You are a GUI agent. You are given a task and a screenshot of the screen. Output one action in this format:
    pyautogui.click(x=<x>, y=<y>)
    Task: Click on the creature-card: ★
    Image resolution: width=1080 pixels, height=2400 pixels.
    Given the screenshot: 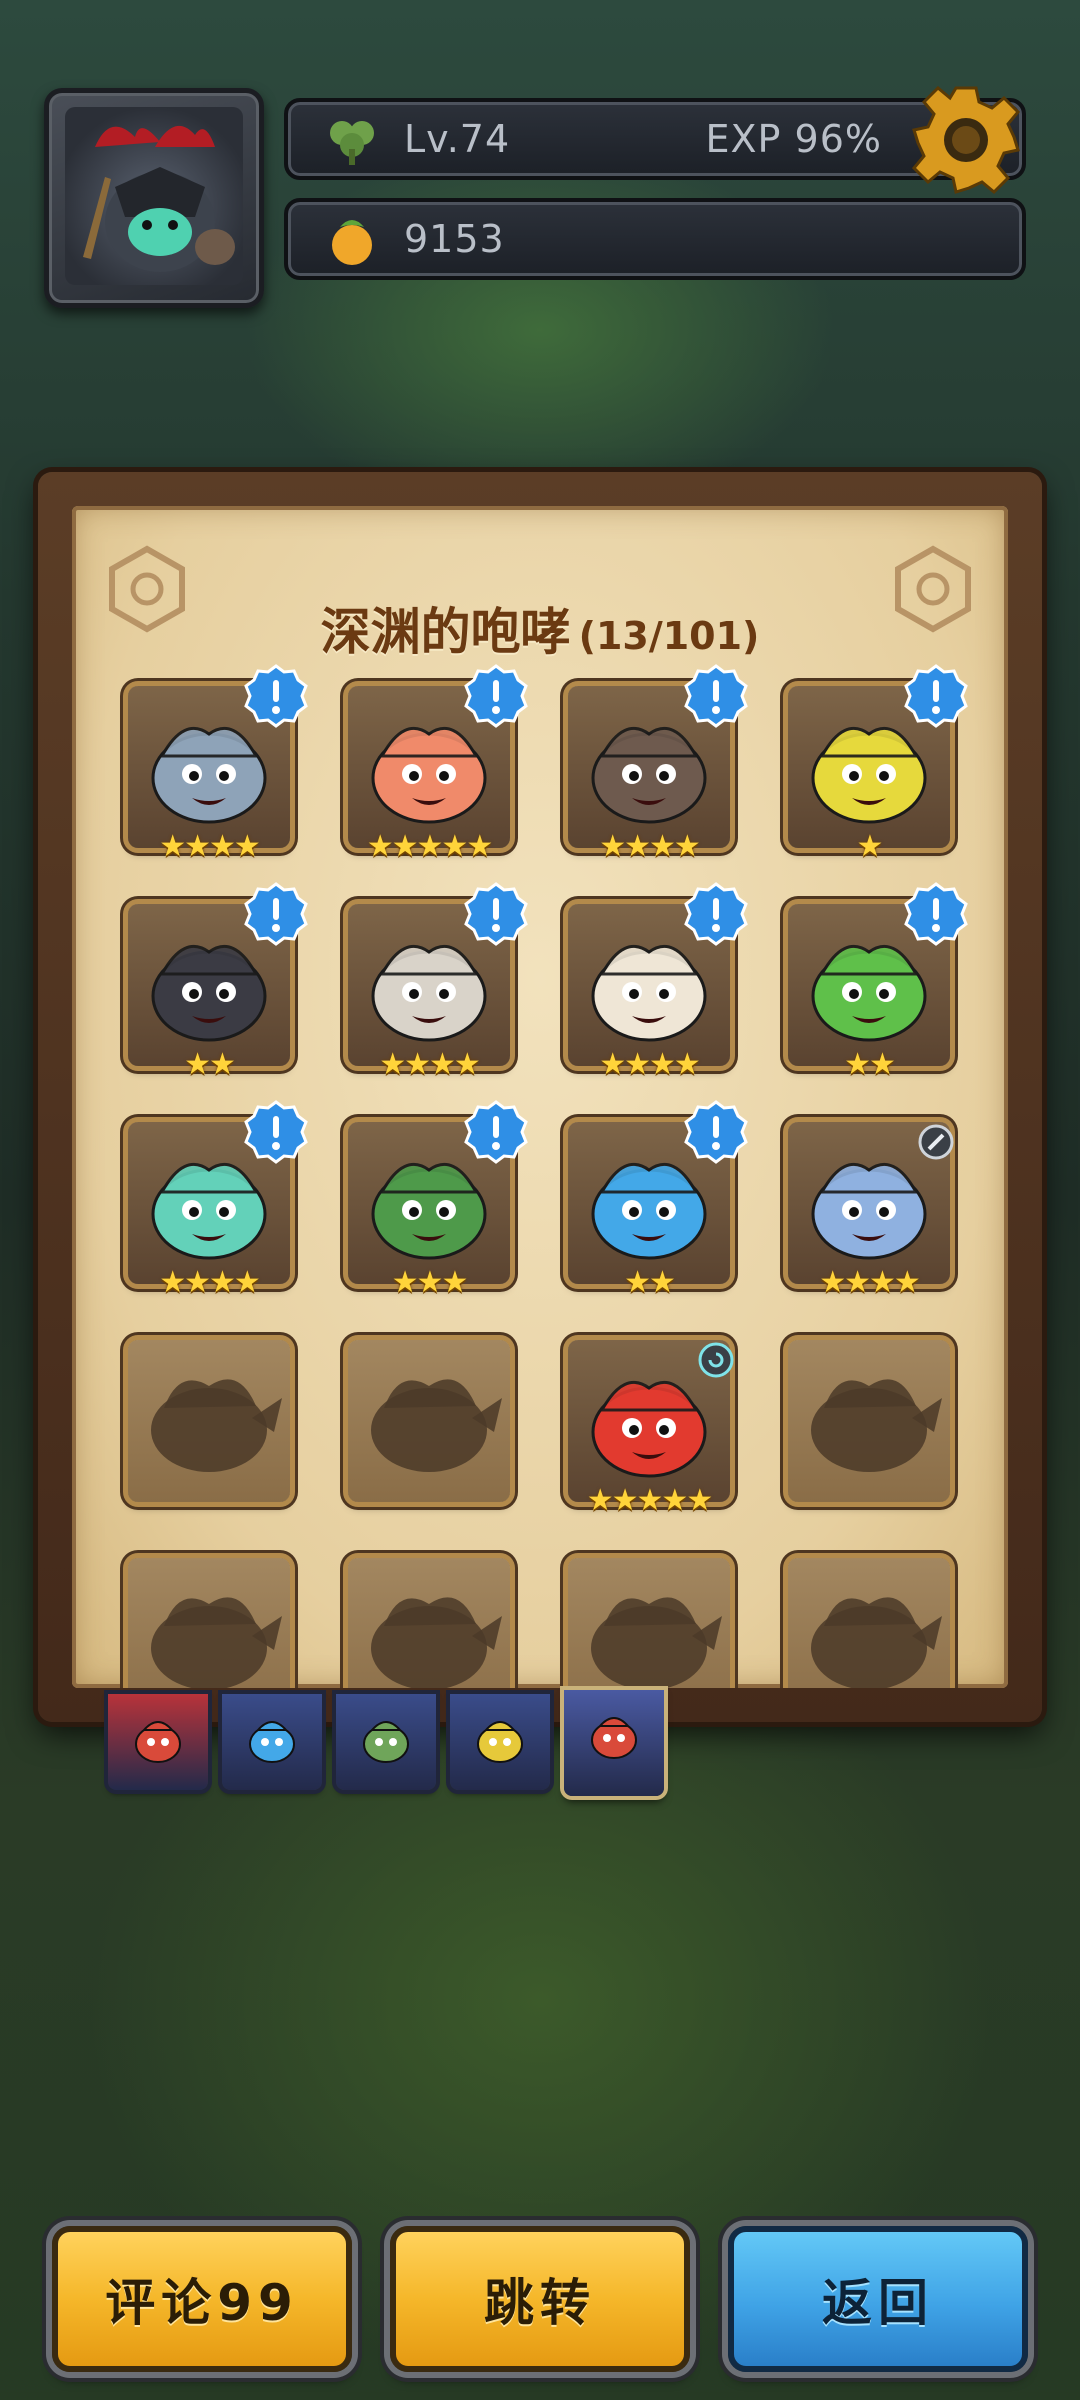 What is the action you would take?
    pyautogui.click(x=878, y=763)
    